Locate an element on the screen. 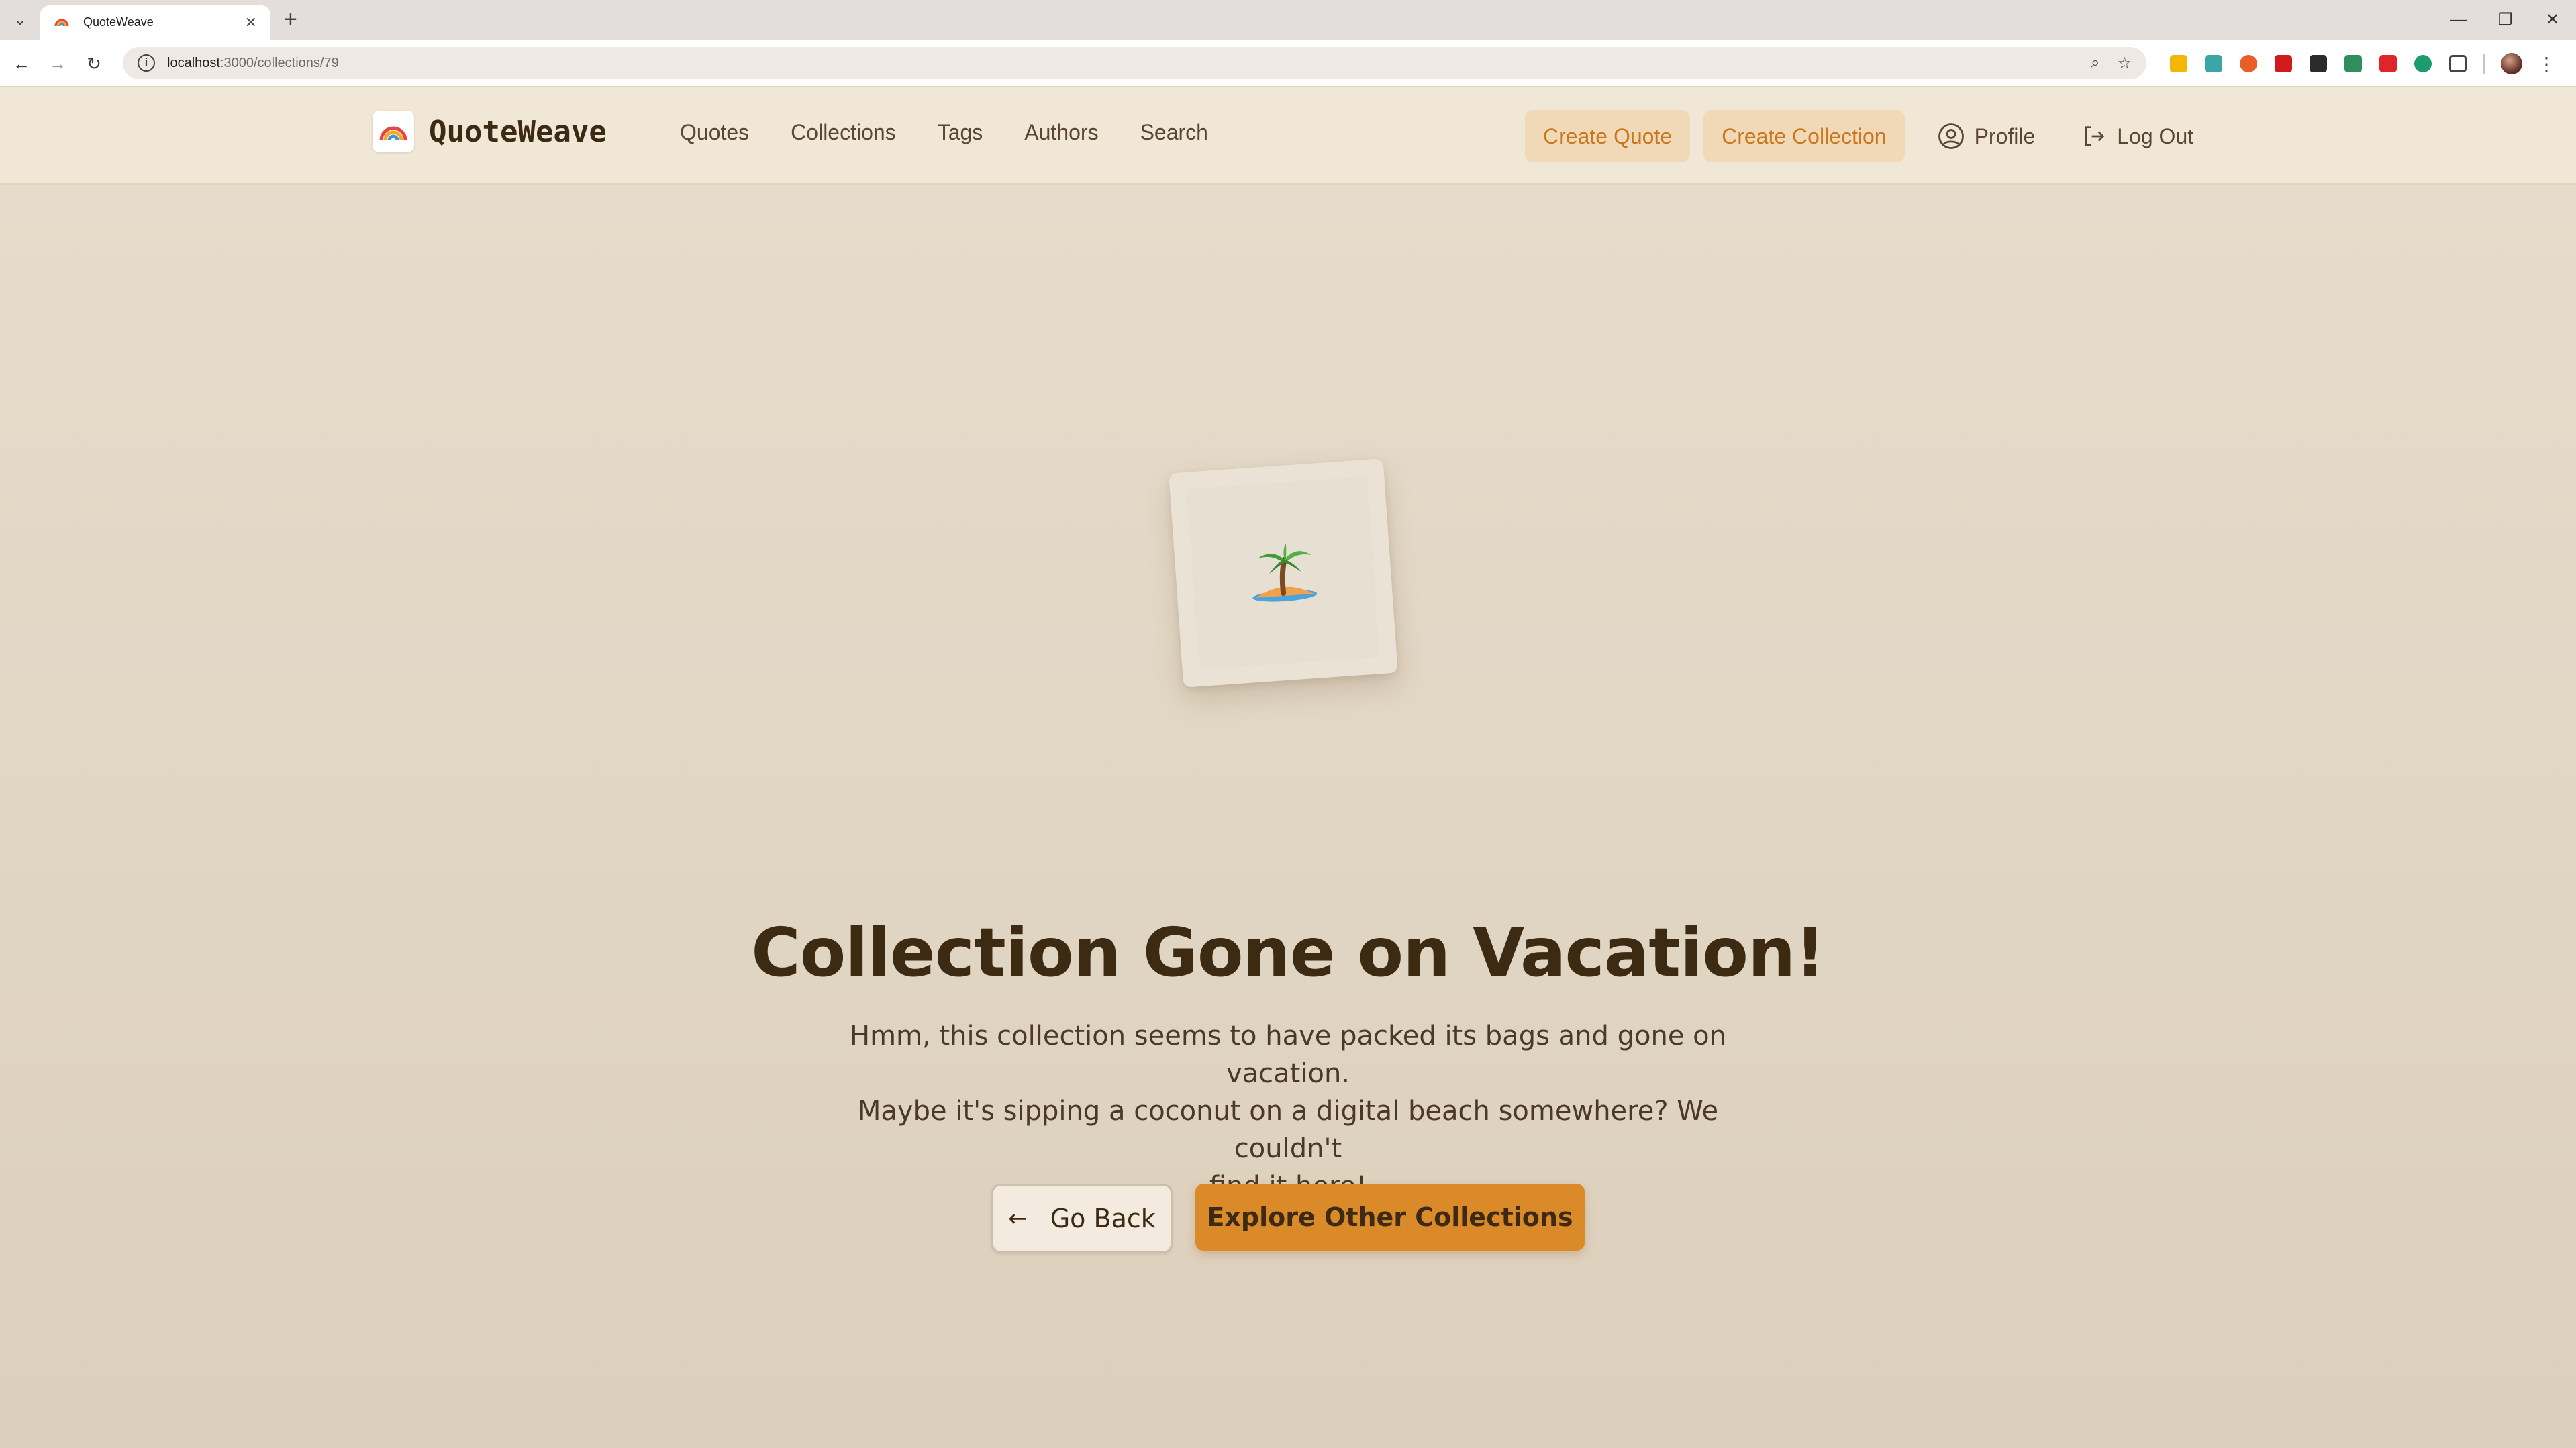 This screenshot has height=1448, width=2576. profile-avatar is located at coordinates (2511, 63).